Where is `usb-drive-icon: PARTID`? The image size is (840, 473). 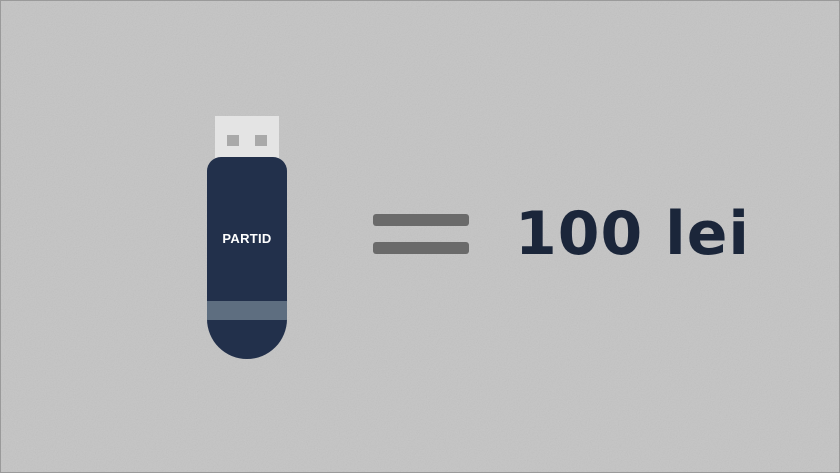 usb-drive-icon: PARTID is located at coordinates (247, 237).